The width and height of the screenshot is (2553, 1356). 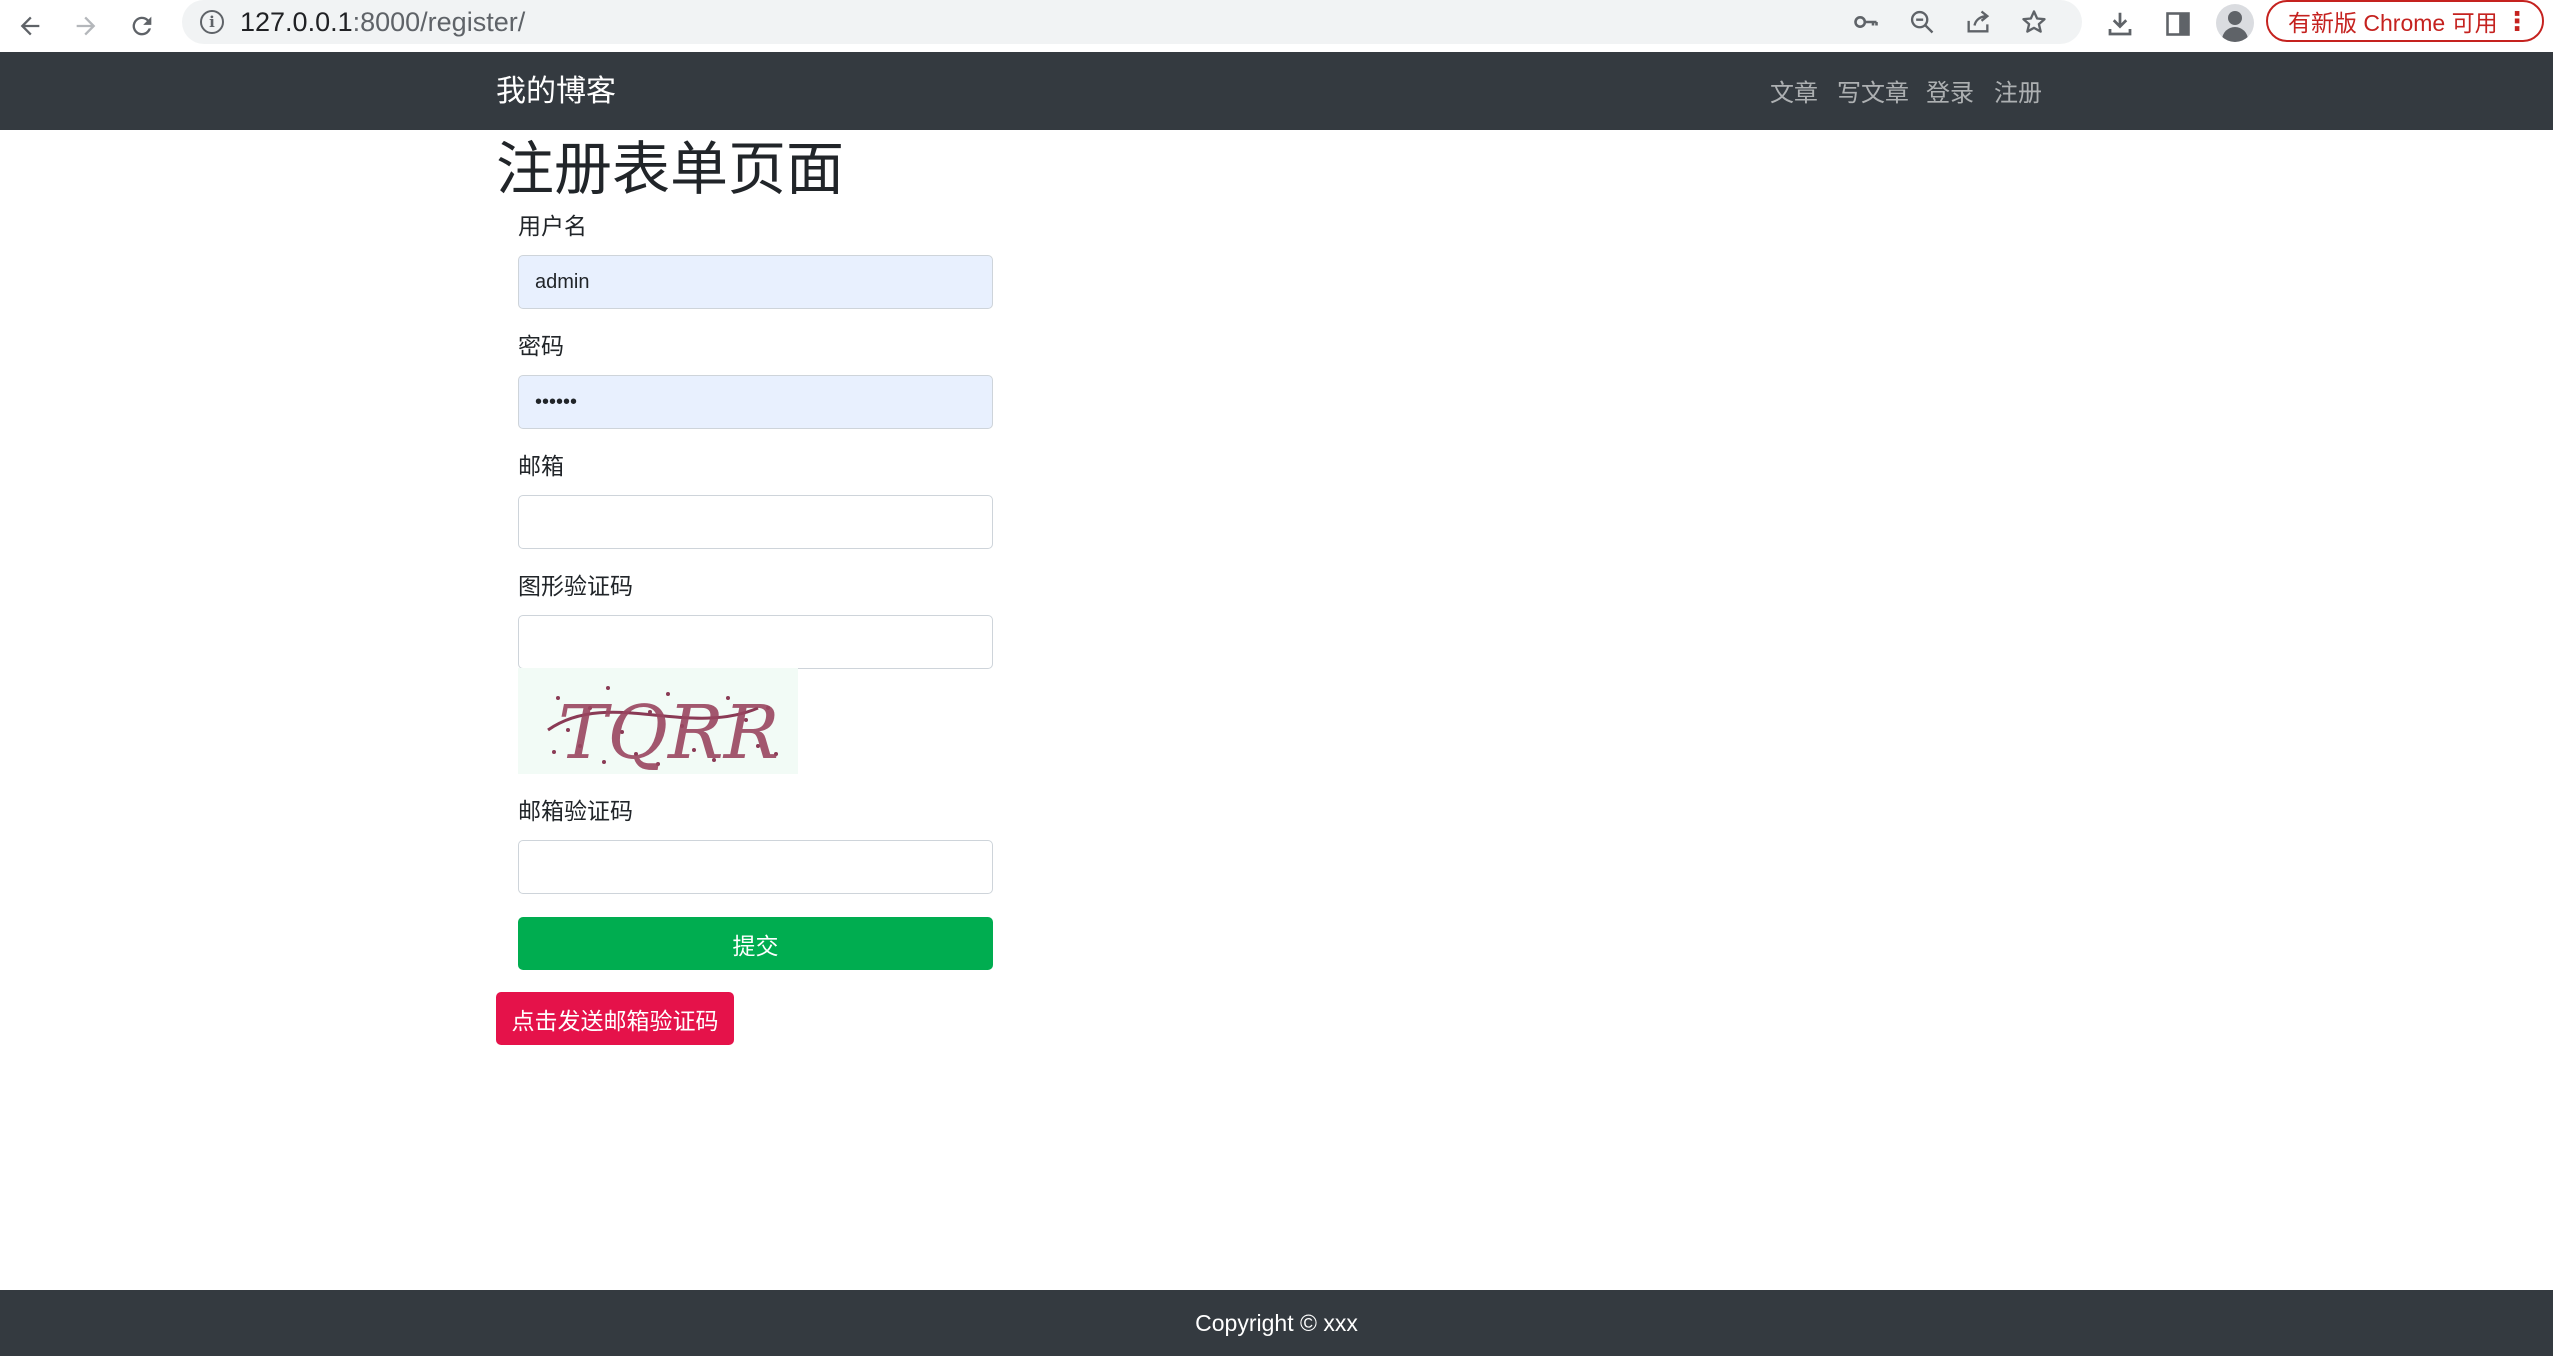 I want to click on url-host: 127.0.0.1, so click(x=296, y=22).